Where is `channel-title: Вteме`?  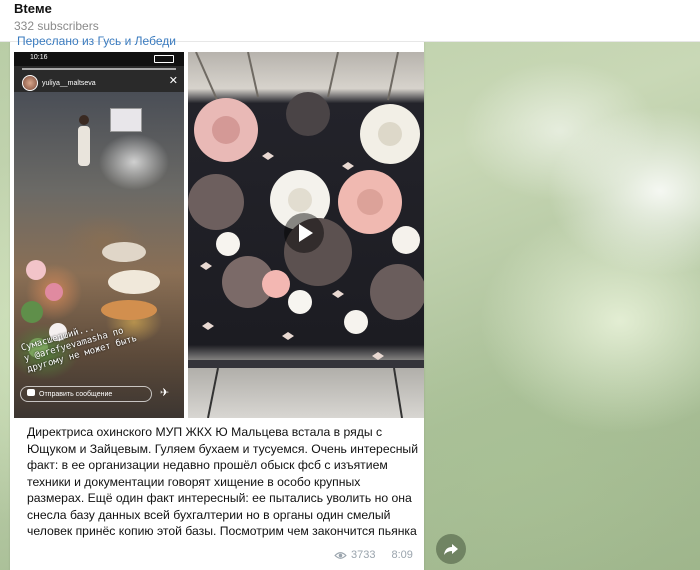 channel-title: Вteме is located at coordinates (33, 8).